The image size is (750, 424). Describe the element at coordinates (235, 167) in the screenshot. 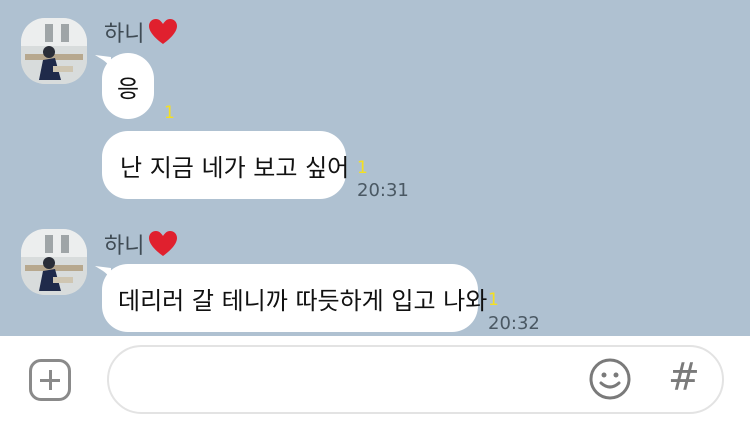

I see `message-text: 난 지금 네가 보고 싶어` at that location.